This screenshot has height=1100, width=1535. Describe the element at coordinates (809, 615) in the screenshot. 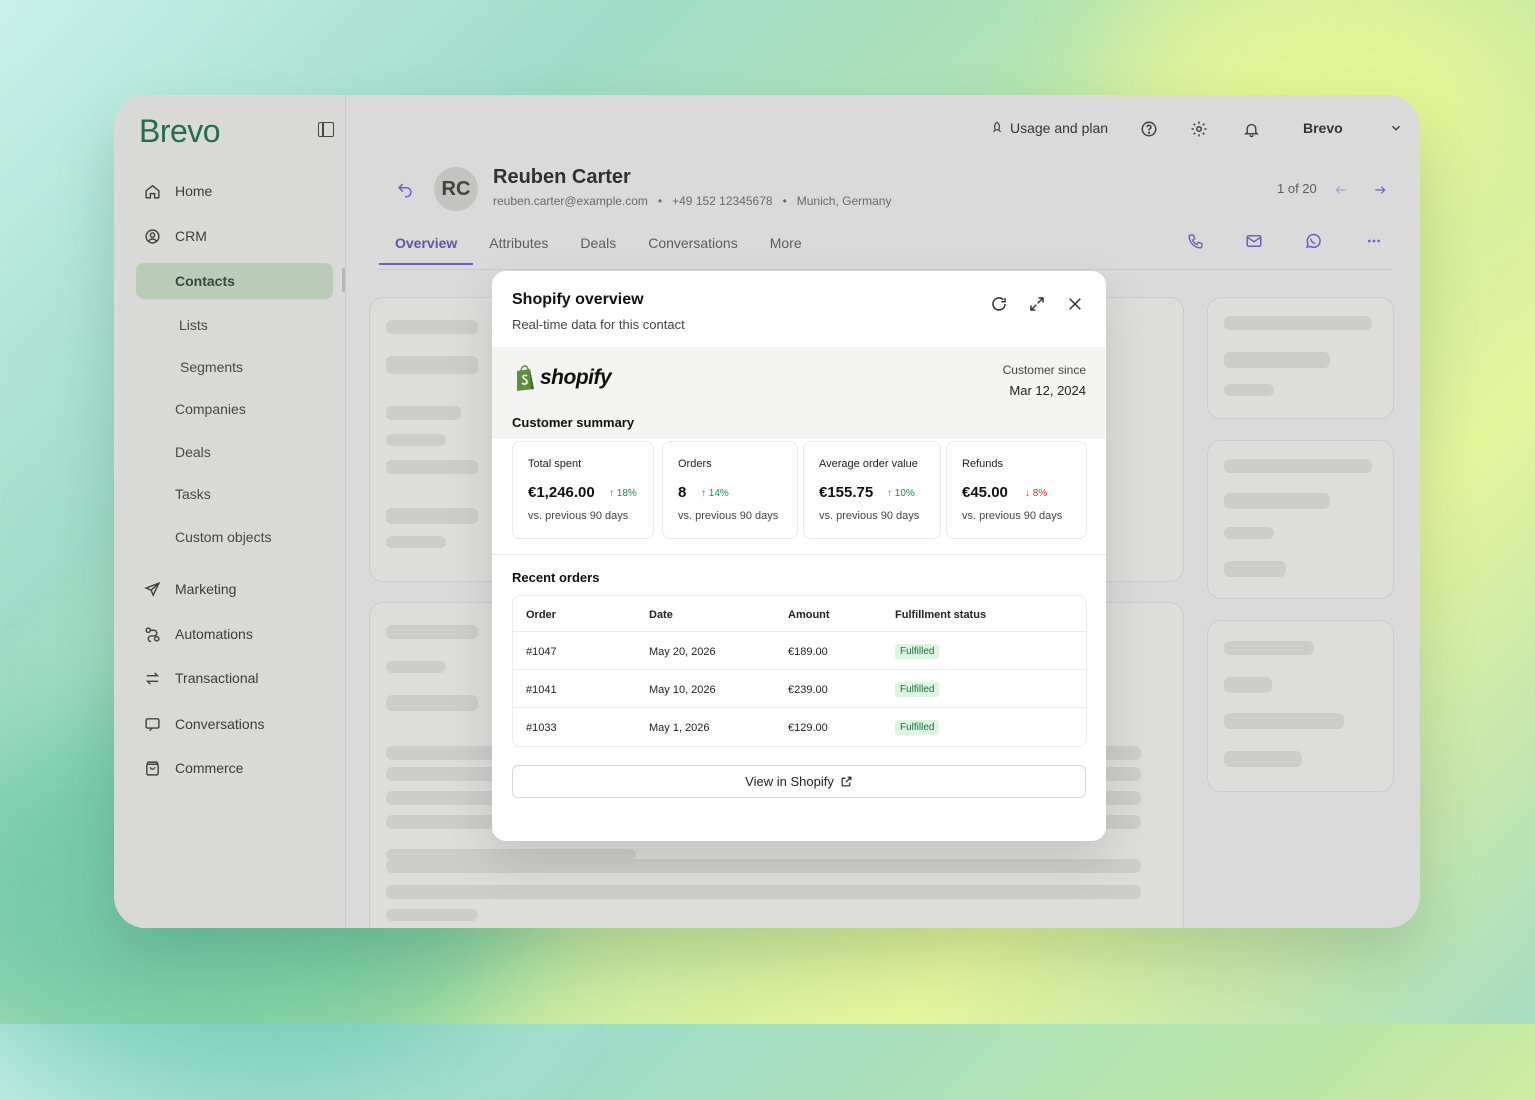

I see `column-header-amount: Amount` at that location.